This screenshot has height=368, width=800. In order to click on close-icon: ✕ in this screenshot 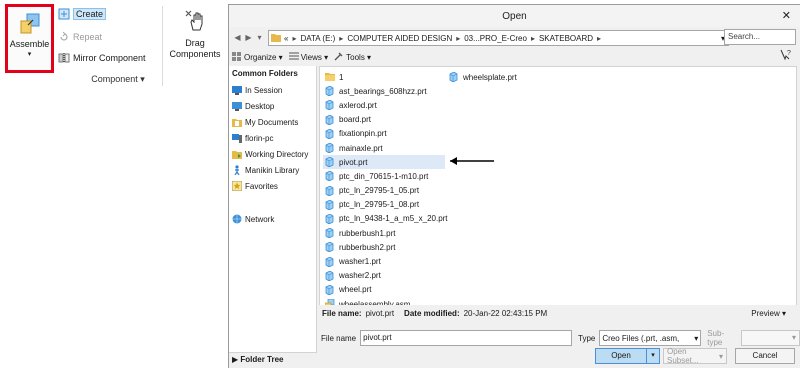, I will do `click(786, 15)`.